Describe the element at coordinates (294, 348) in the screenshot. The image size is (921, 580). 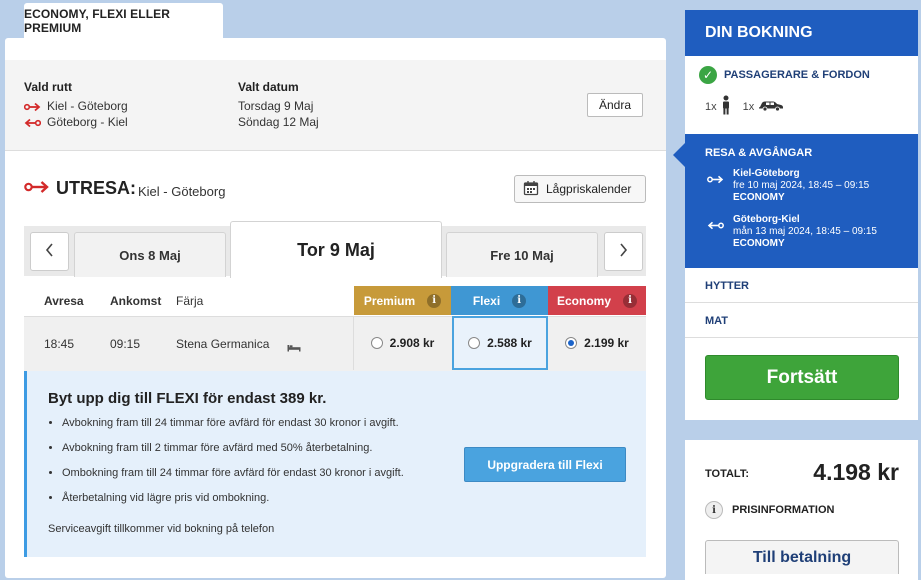
I see `bed-icon` at that location.